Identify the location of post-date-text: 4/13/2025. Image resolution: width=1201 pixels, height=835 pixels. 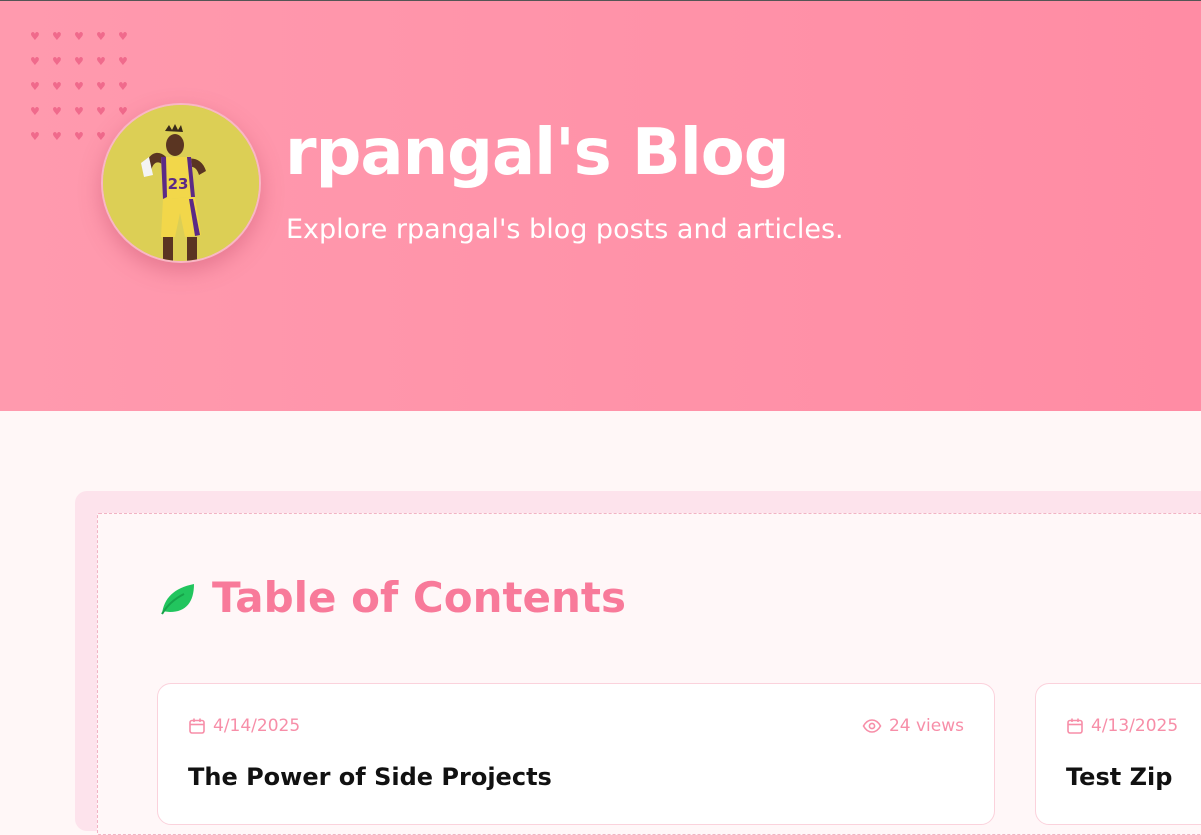
(1135, 726).